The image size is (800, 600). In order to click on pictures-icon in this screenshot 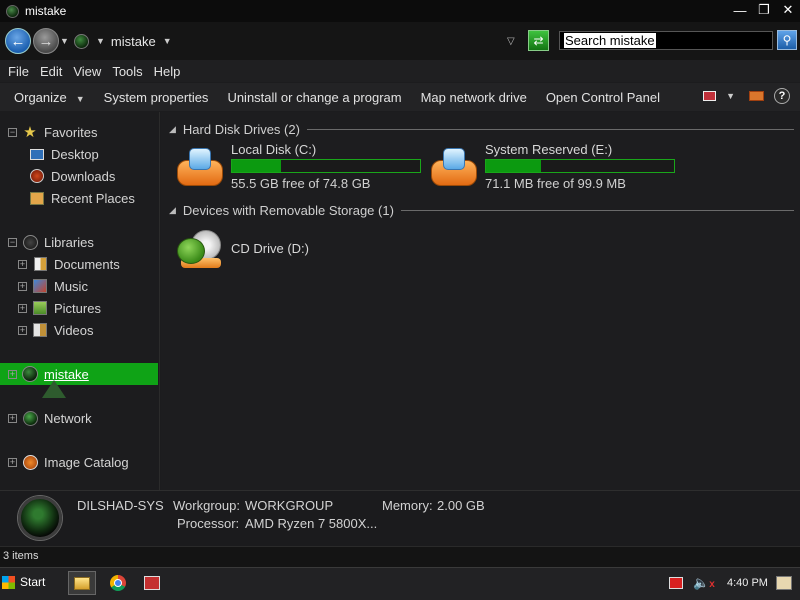, I will do `click(40, 308)`.